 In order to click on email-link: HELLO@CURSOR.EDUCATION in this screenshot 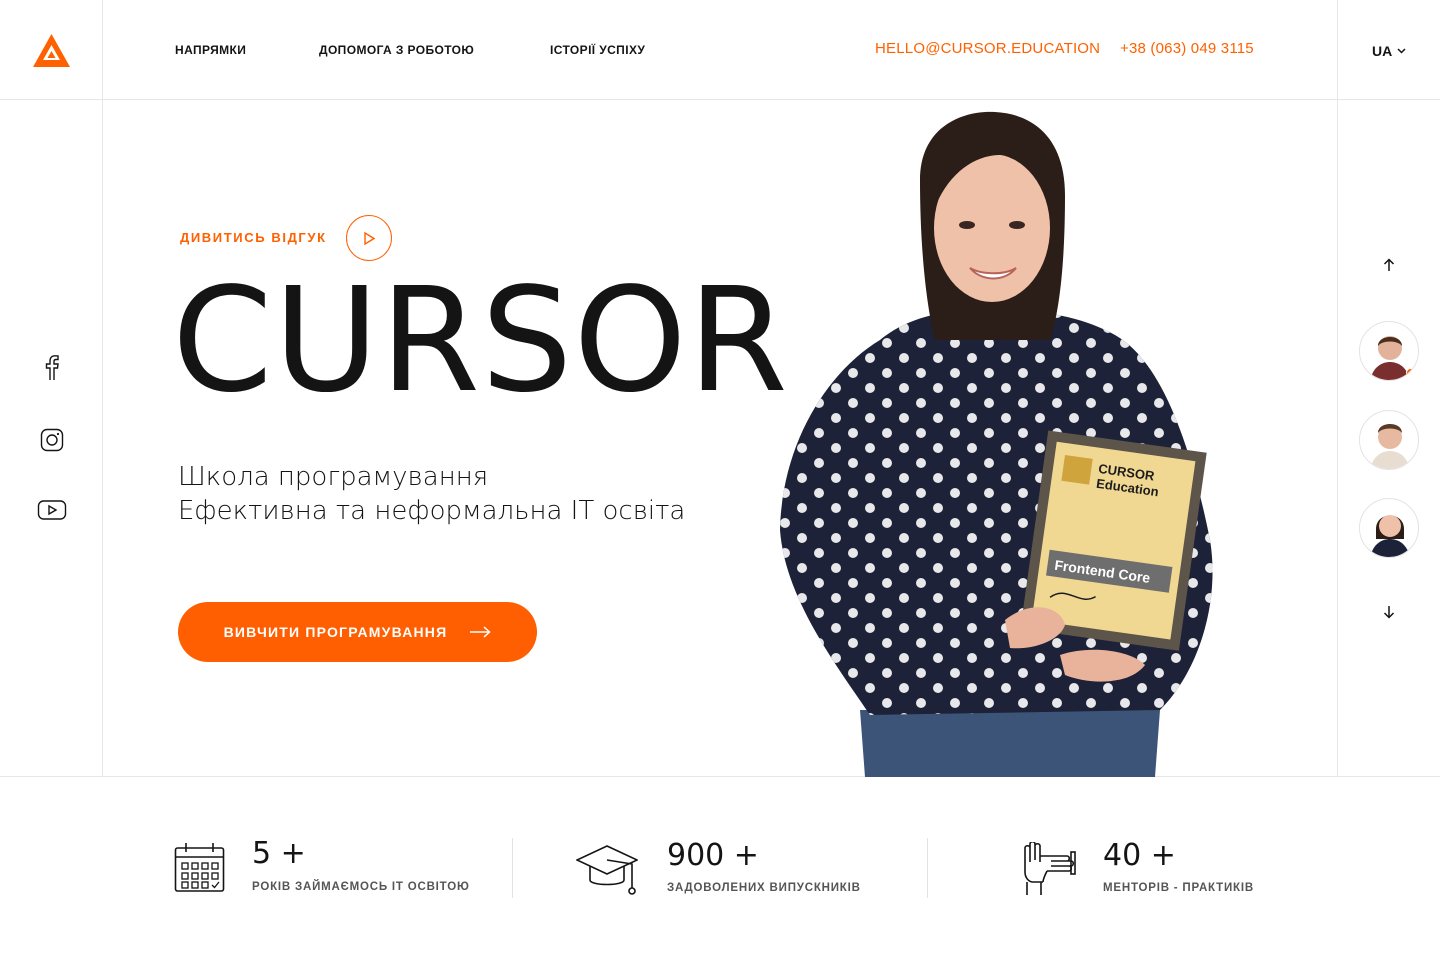, I will do `click(987, 48)`.